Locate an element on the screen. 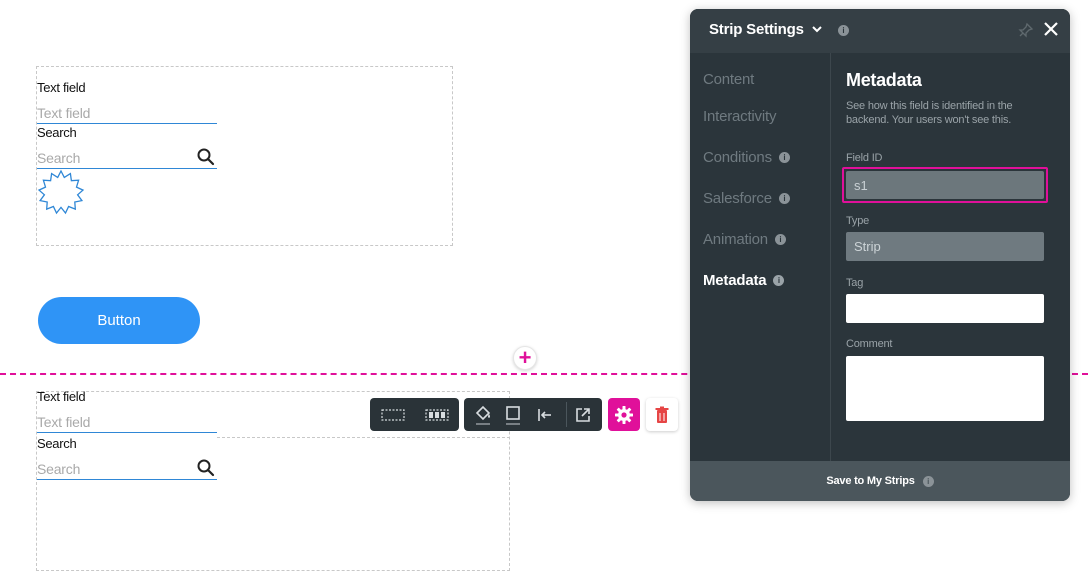 Image resolution: width=1088 pixels, height=587 pixels. toolbar-style-group is located at coordinates (533, 414).